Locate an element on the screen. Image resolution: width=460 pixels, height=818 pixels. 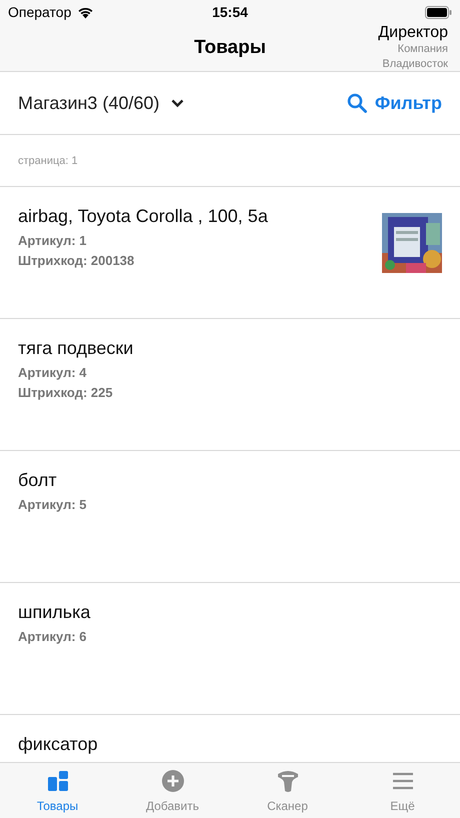
dashboard-icon is located at coordinates (58, 780).